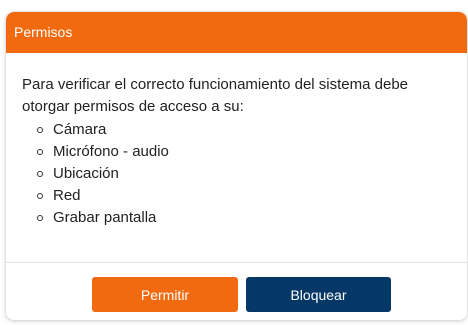  What do you see at coordinates (244, 130) in the screenshot?
I see `permission-item-camera: Cámara` at bounding box center [244, 130].